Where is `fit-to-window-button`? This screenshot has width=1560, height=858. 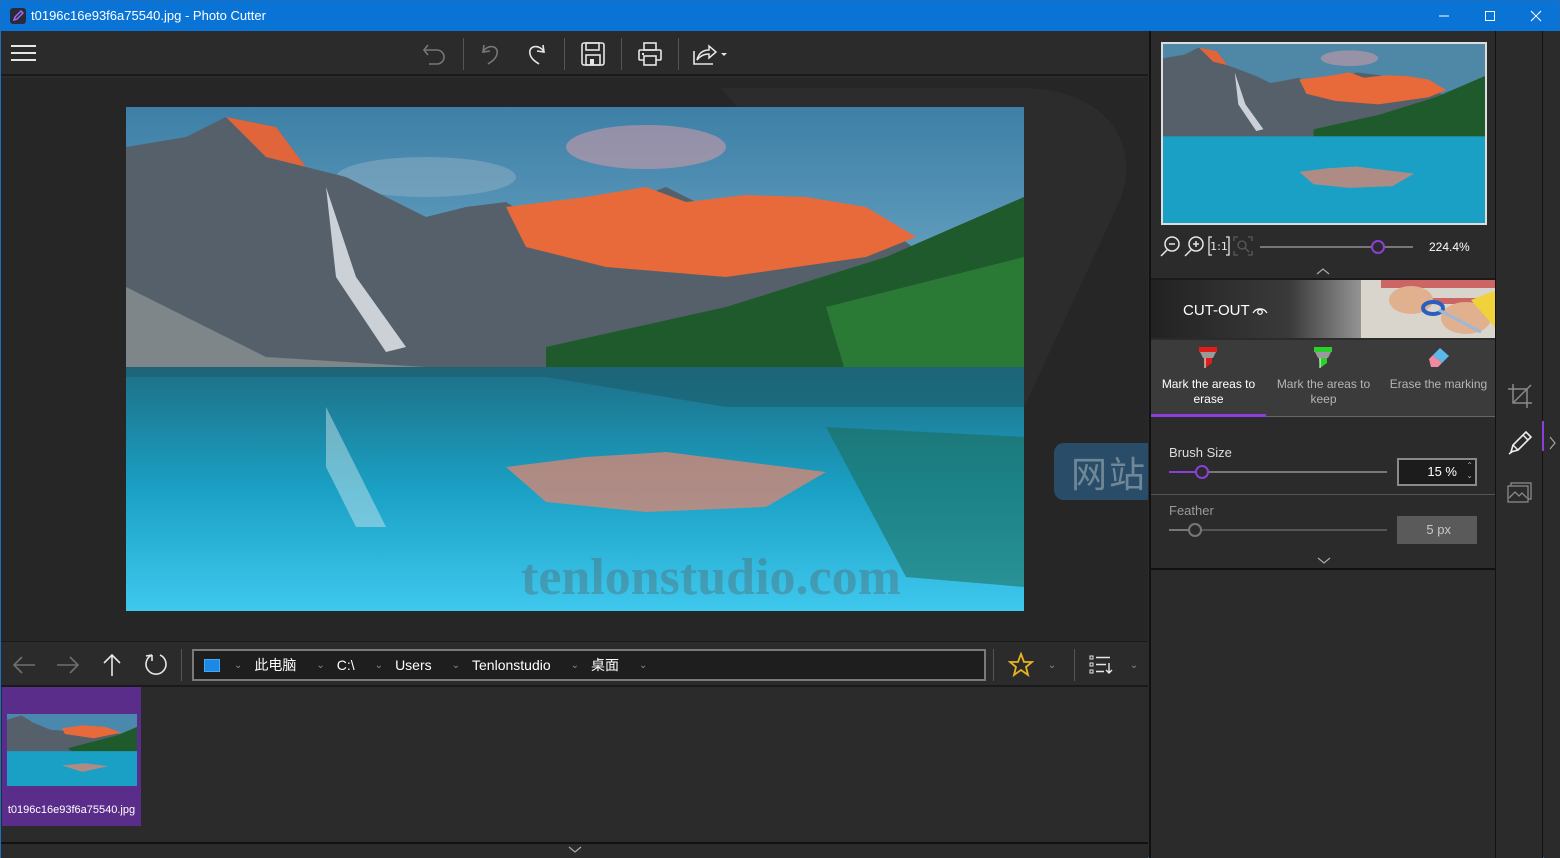
fit-to-window-button is located at coordinates (1243, 246).